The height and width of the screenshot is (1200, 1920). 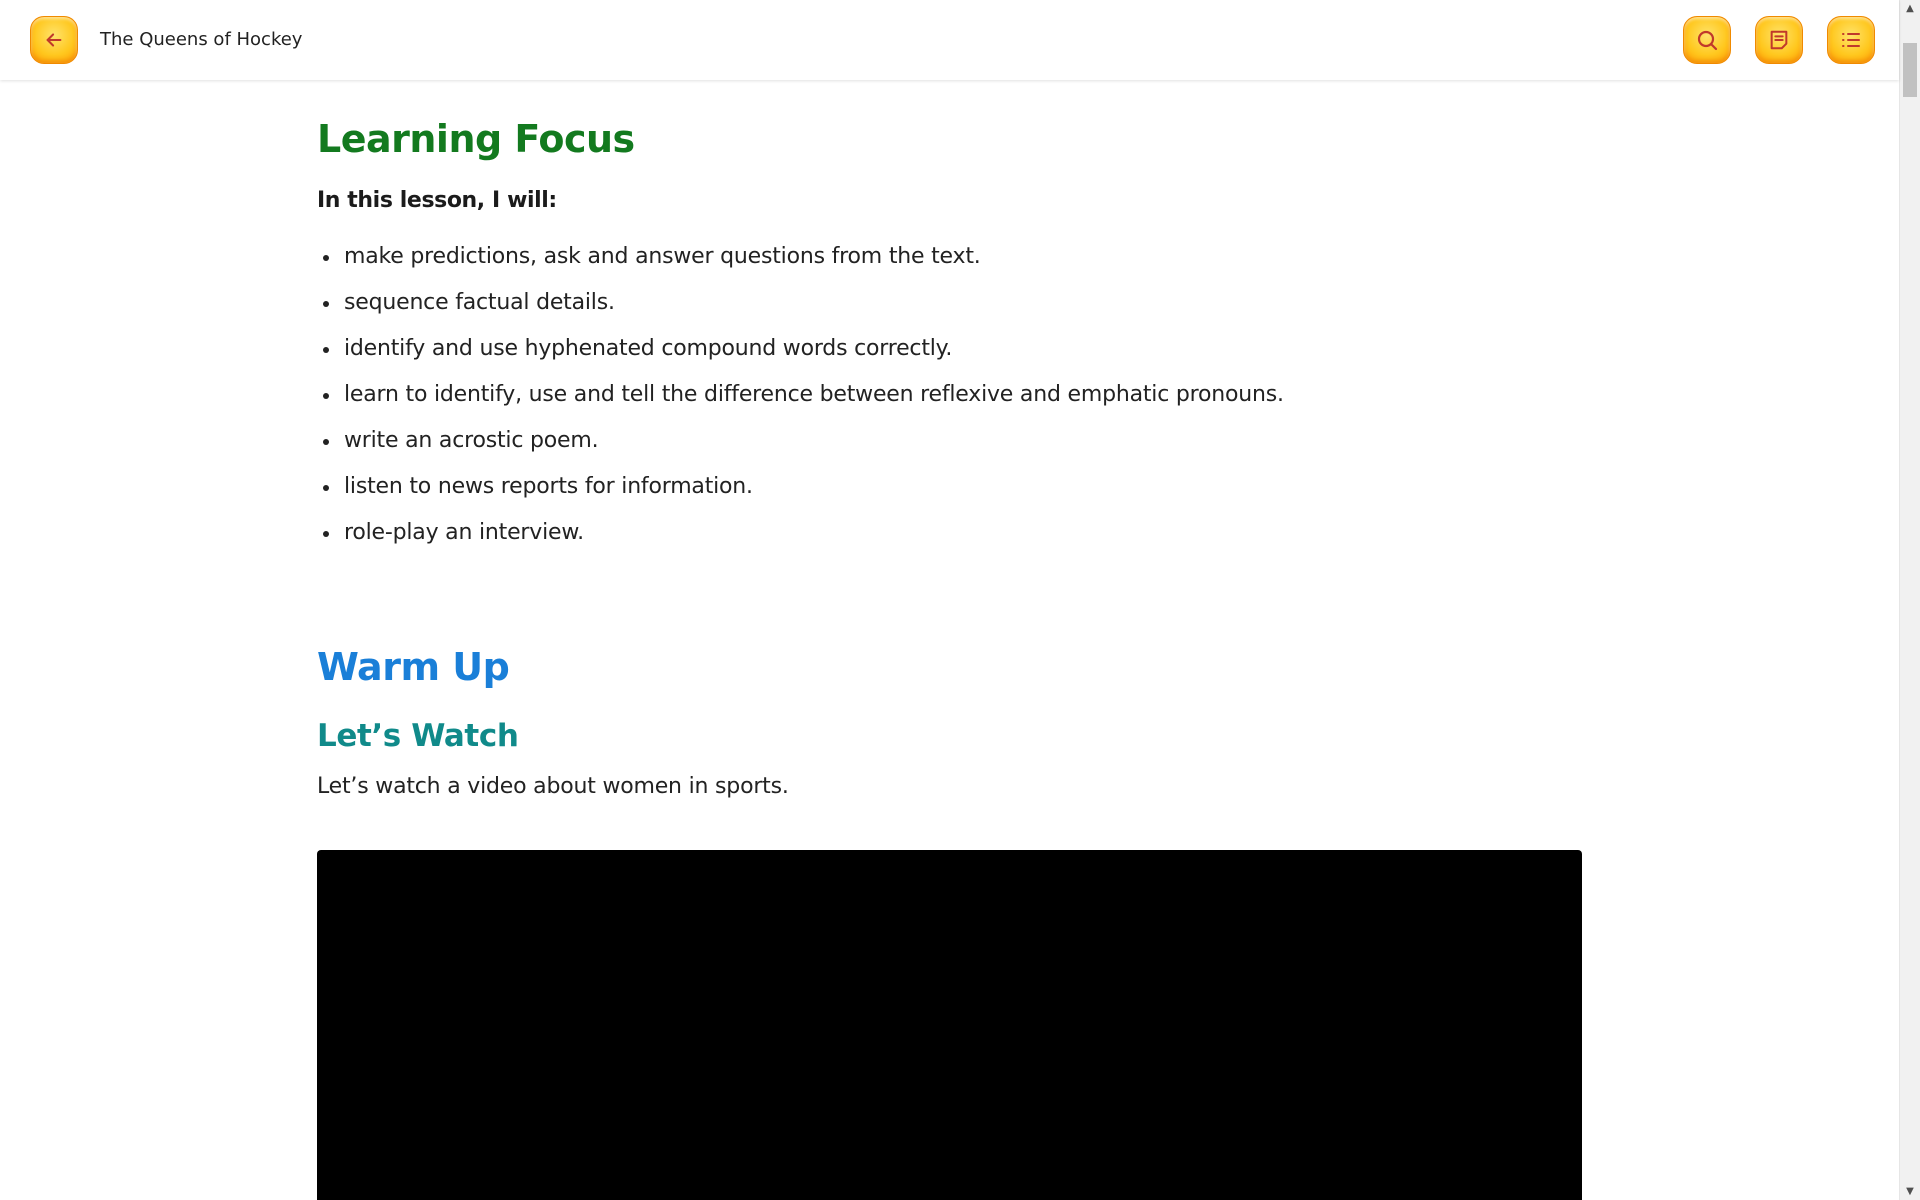 What do you see at coordinates (1909, 600) in the screenshot?
I see `vertical-scrollbar: ▲ ▼` at bounding box center [1909, 600].